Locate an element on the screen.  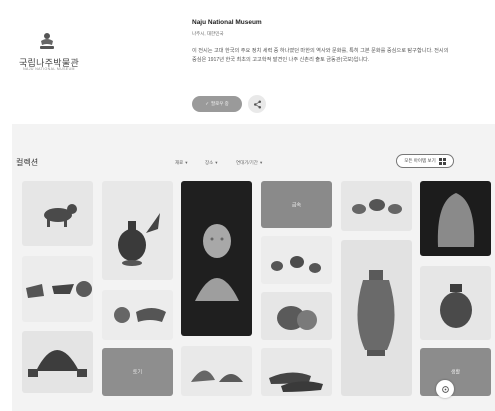
collection-title: 컬렉션 is located at coordinates (27, 162).